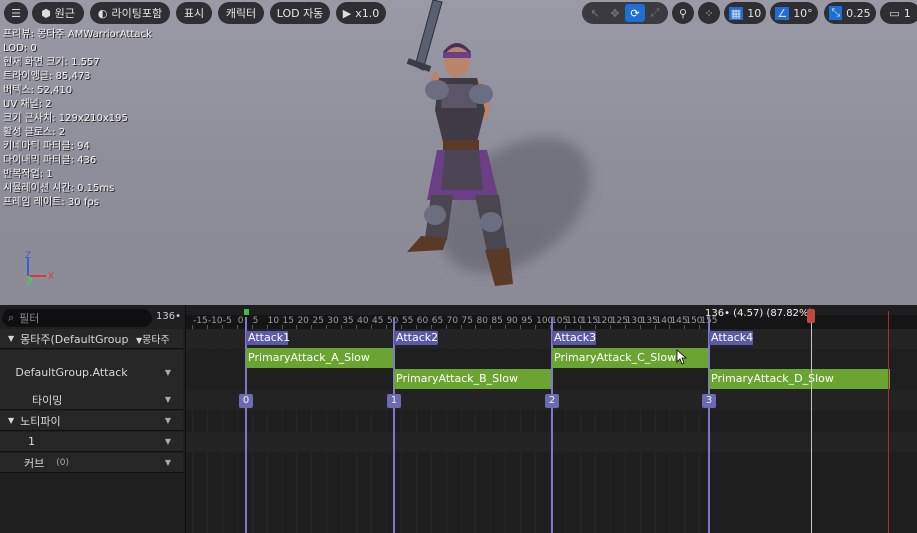  What do you see at coordinates (51, 62) in the screenshot?
I see `stat-line: 현재 화면 크기: 1.557` at bounding box center [51, 62].